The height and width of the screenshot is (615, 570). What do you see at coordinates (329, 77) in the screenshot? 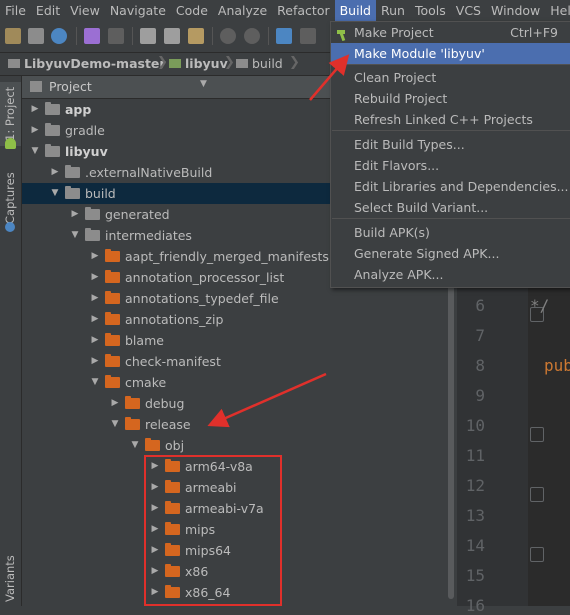
I see `annotation-arrow-to-menu` at bounding box center [329, 77].